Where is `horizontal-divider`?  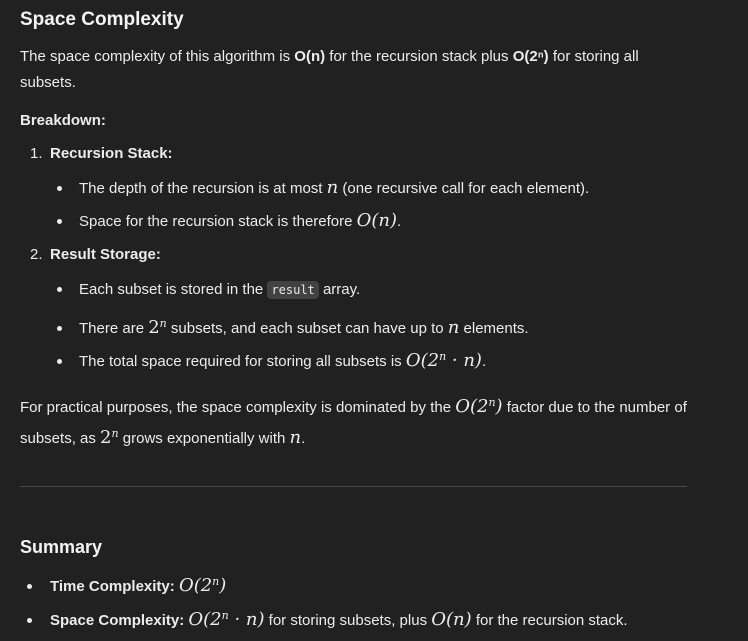
horizontal-divider is located at coordinates (353, 486).